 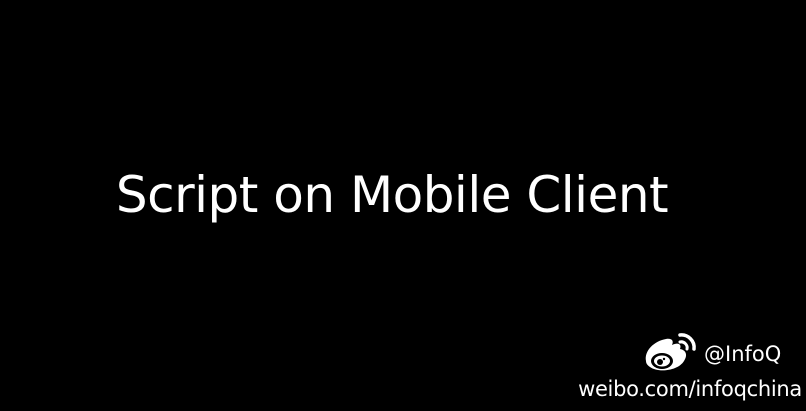 What do you see at coordinates (690, 389) in the screenshot?
I see `weibo-url: weibo.com/infoqchina` at bounding box center [690, 389].